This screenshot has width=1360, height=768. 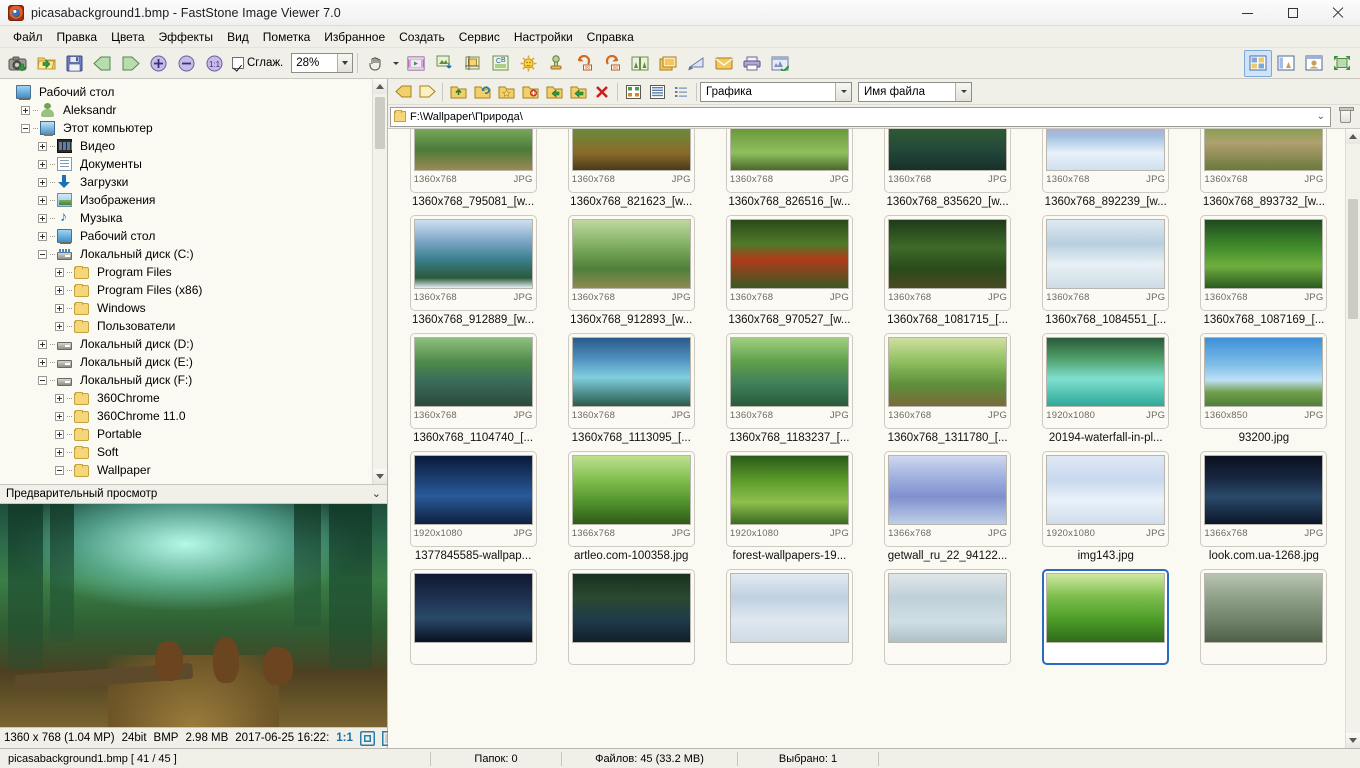 What do you see at coordinates (633, 92) in the screenshot?
I see `view-grid-icon` at bounding box center [633, 92].